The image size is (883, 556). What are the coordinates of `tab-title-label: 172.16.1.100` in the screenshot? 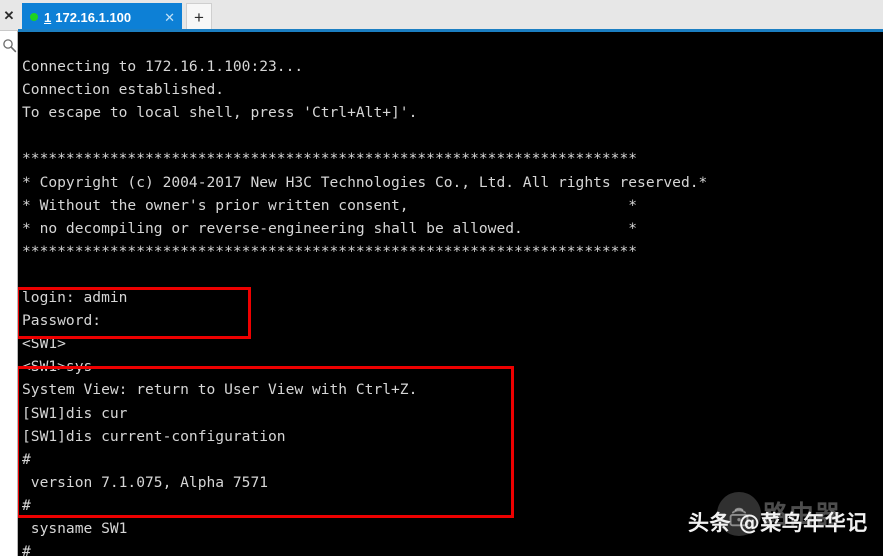 It's located at (93, 17).